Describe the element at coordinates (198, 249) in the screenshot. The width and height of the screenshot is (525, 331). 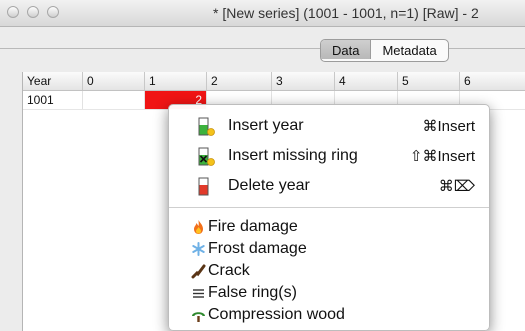
I see `frost-icon` at that location.